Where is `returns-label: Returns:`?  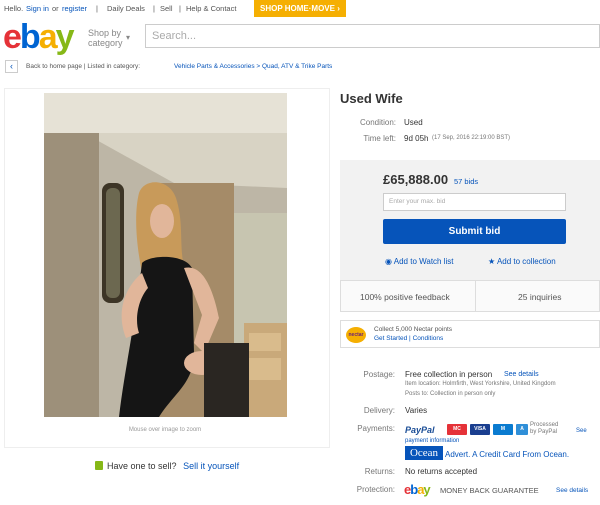 returns-label: Returns: is located at coordinates (379, 471).